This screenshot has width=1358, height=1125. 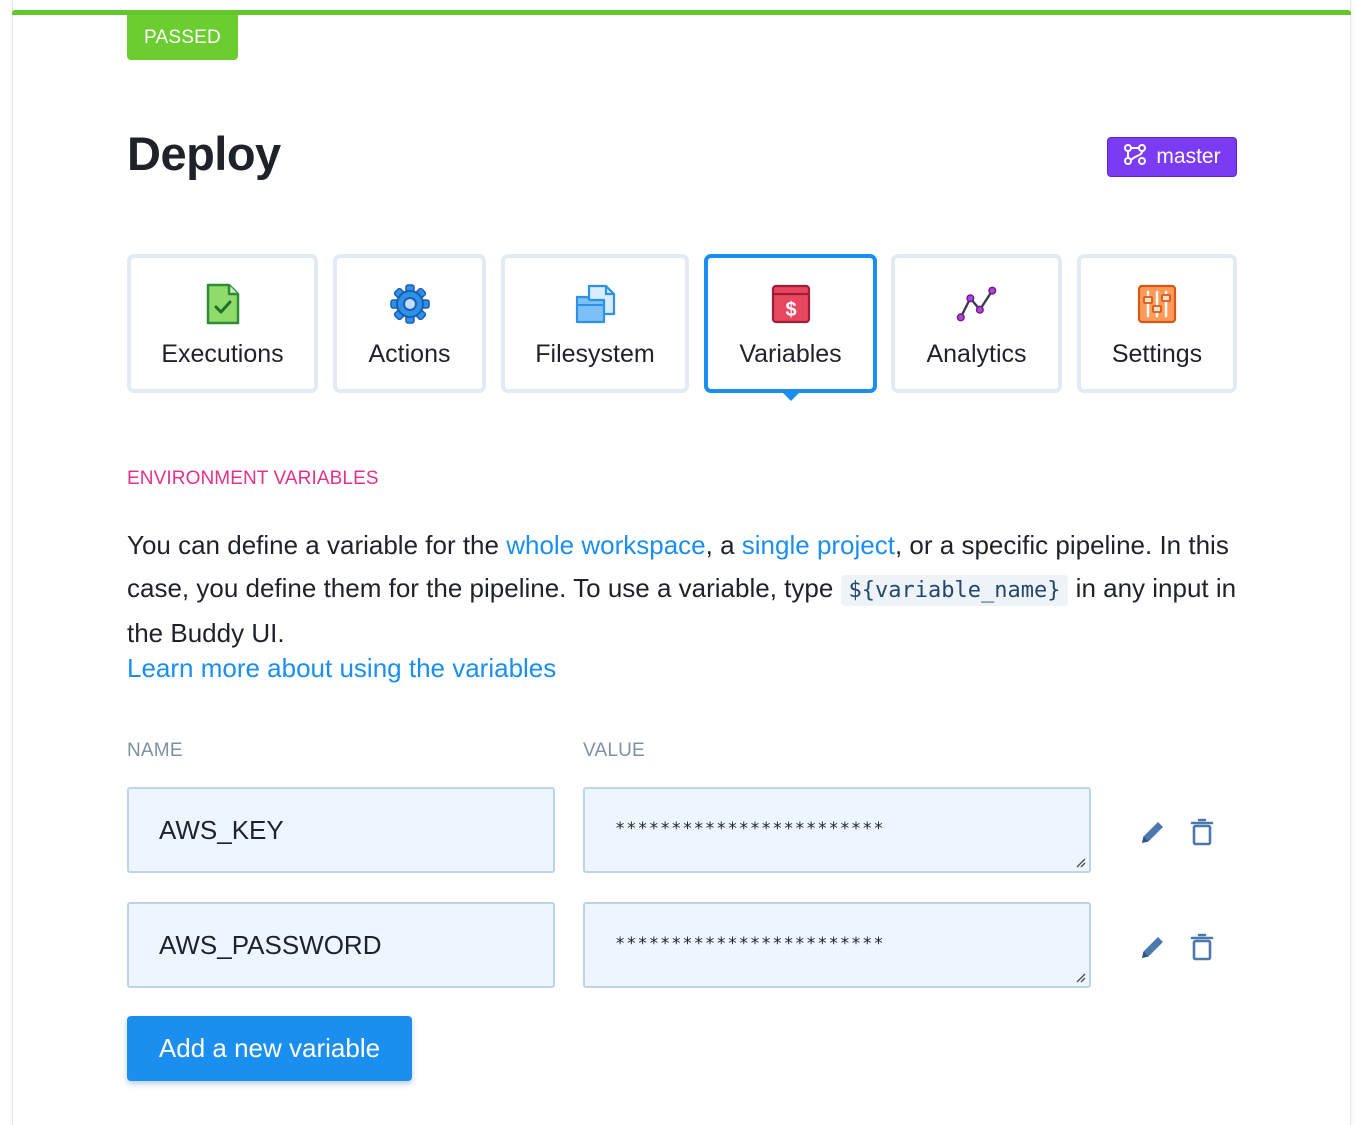 What do you see at coordinates (595, 354) in the screenshot?
I see `tab-label: Filesystem` at bounding box center [595, 354].